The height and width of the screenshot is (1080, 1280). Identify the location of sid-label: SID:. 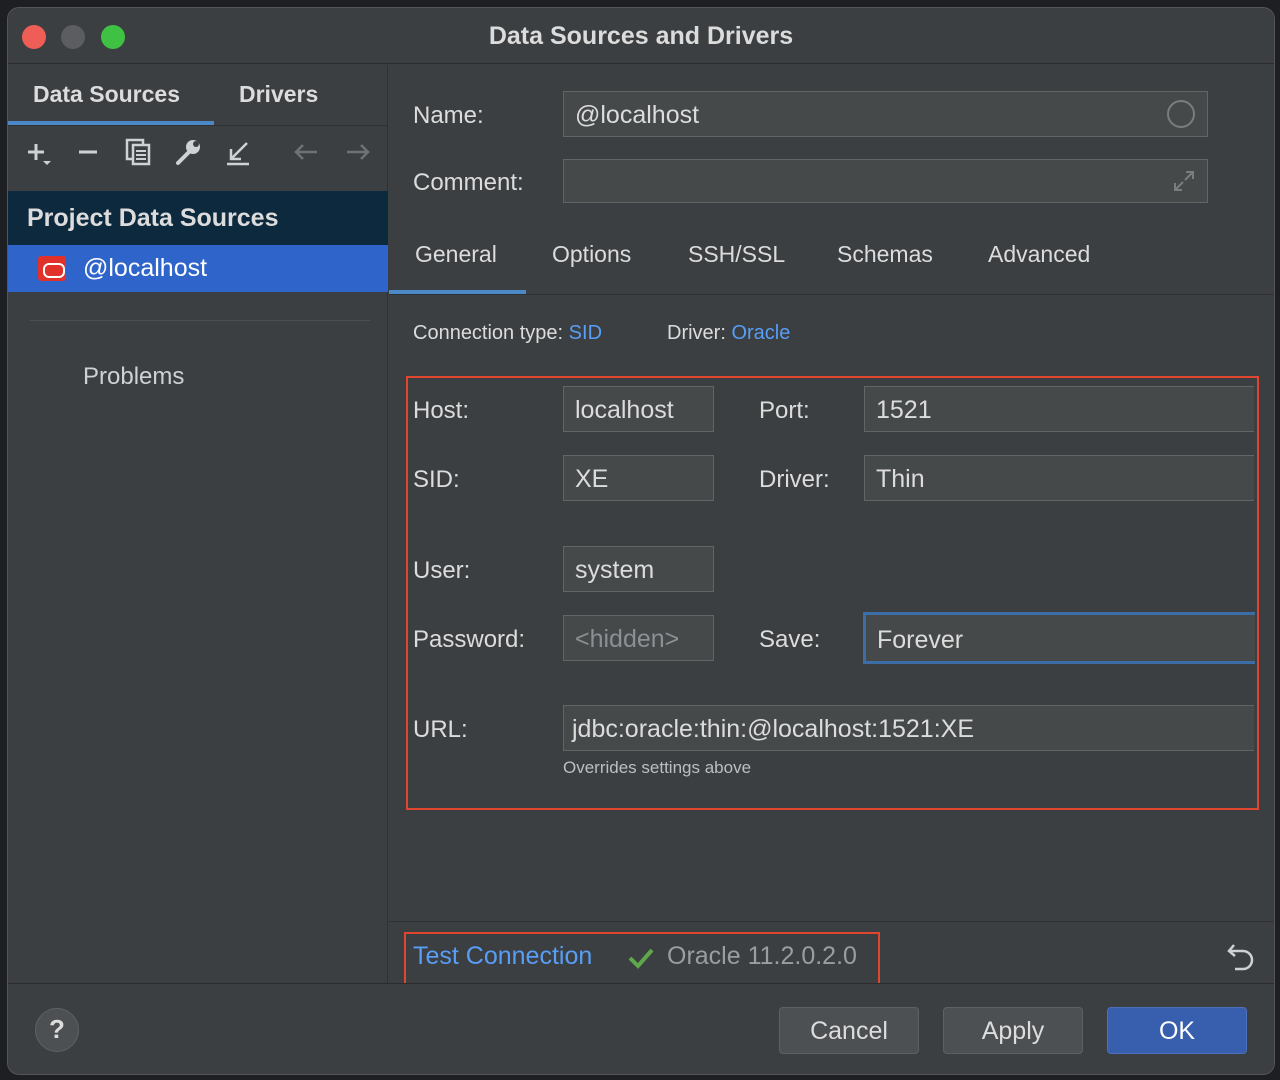
(436, 479).